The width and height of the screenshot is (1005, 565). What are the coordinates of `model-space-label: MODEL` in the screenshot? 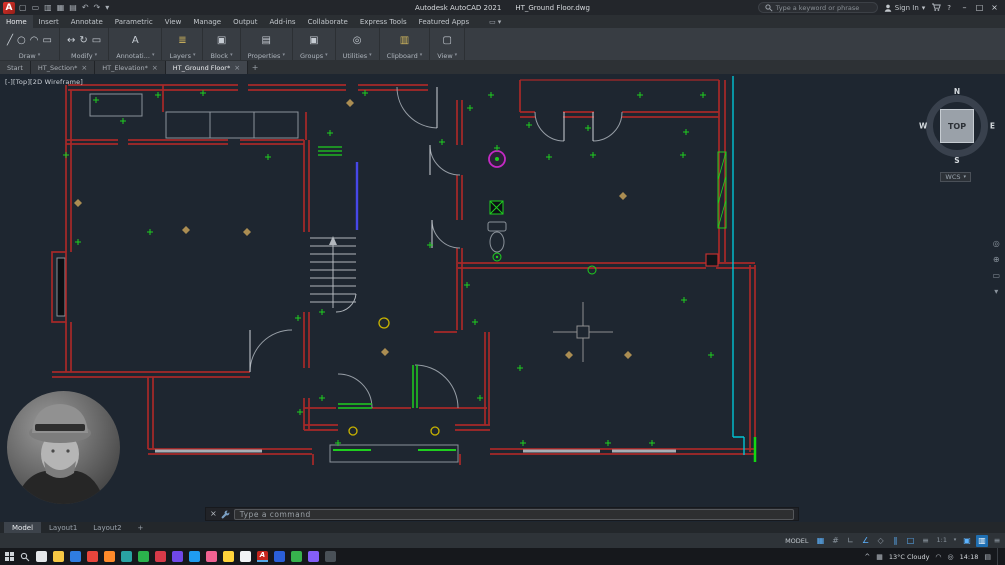 It's located at (796, 541).